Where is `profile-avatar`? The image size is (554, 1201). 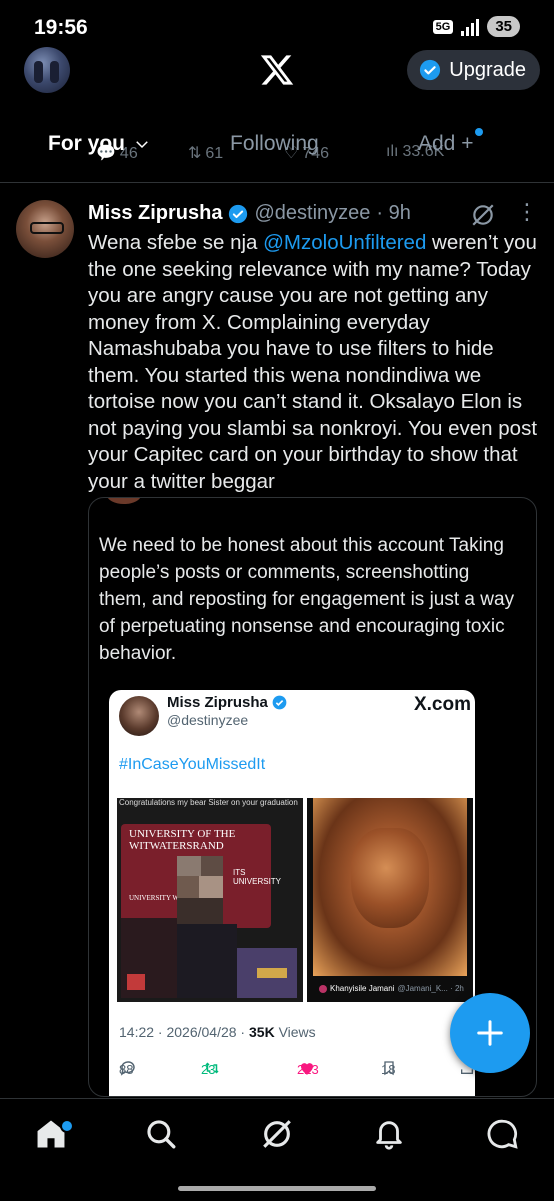 profile-avatar is located at coordinates (47, 70).